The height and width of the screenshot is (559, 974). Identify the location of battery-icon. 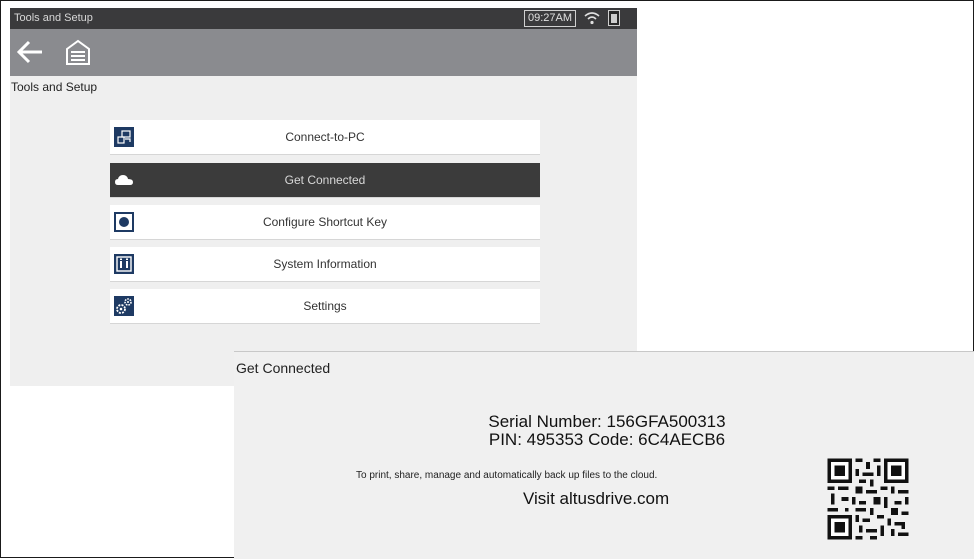
(614, 18).